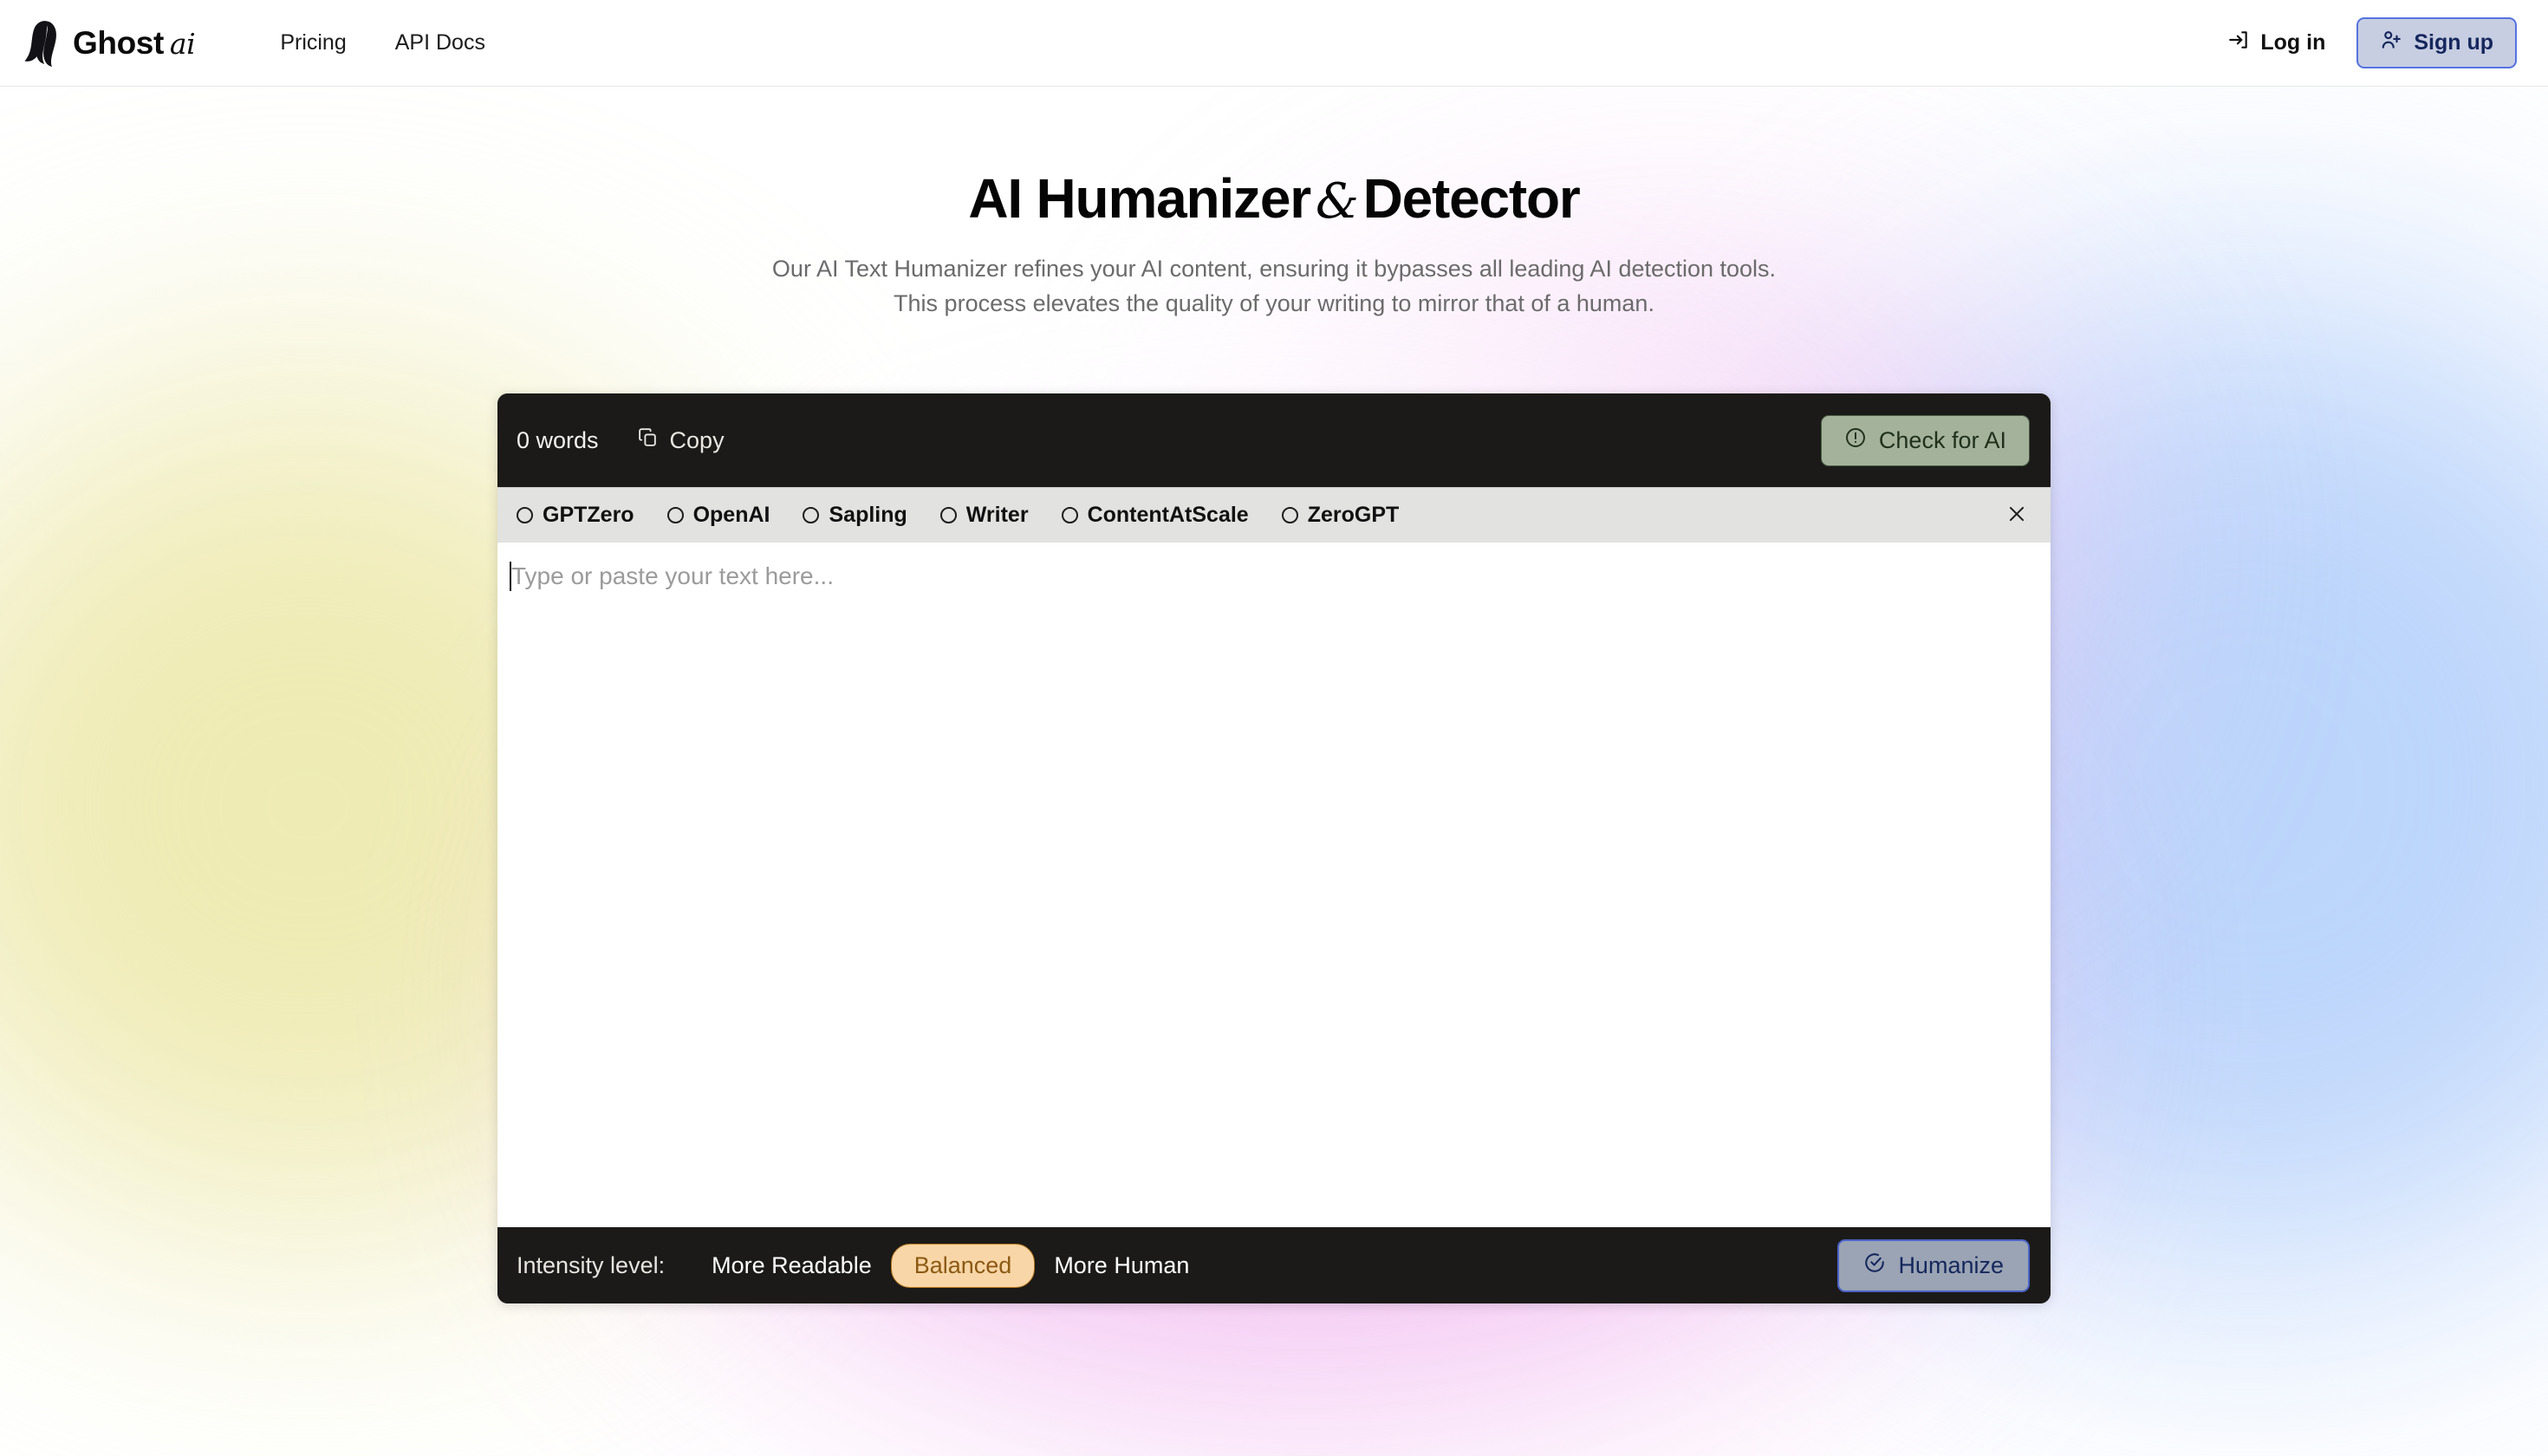  I want to click on nav-item-pricing: Pricing, so click(313, 43).